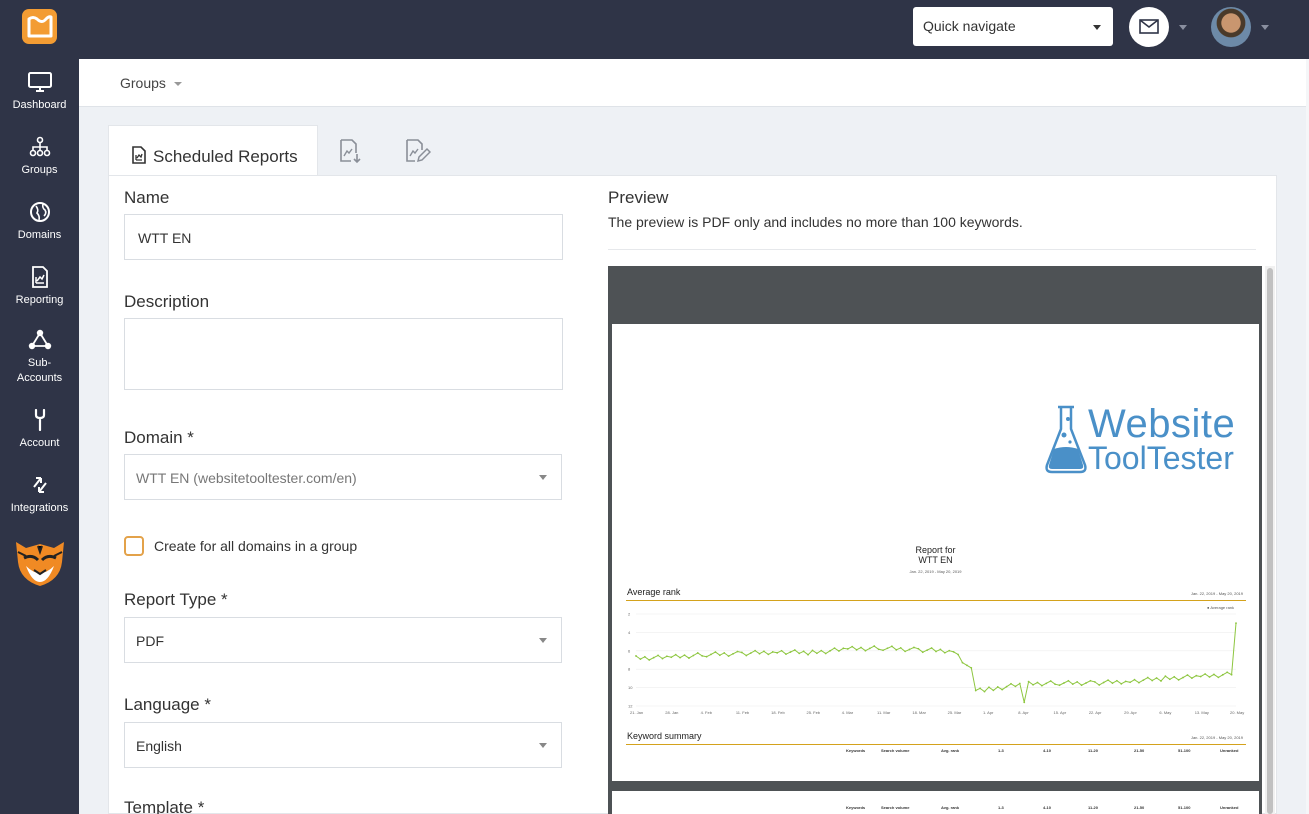 This screenshot has width=1309, height=814. I want to click on tab-scheduled-reports: Scheduled Reports, so click(213, 150).